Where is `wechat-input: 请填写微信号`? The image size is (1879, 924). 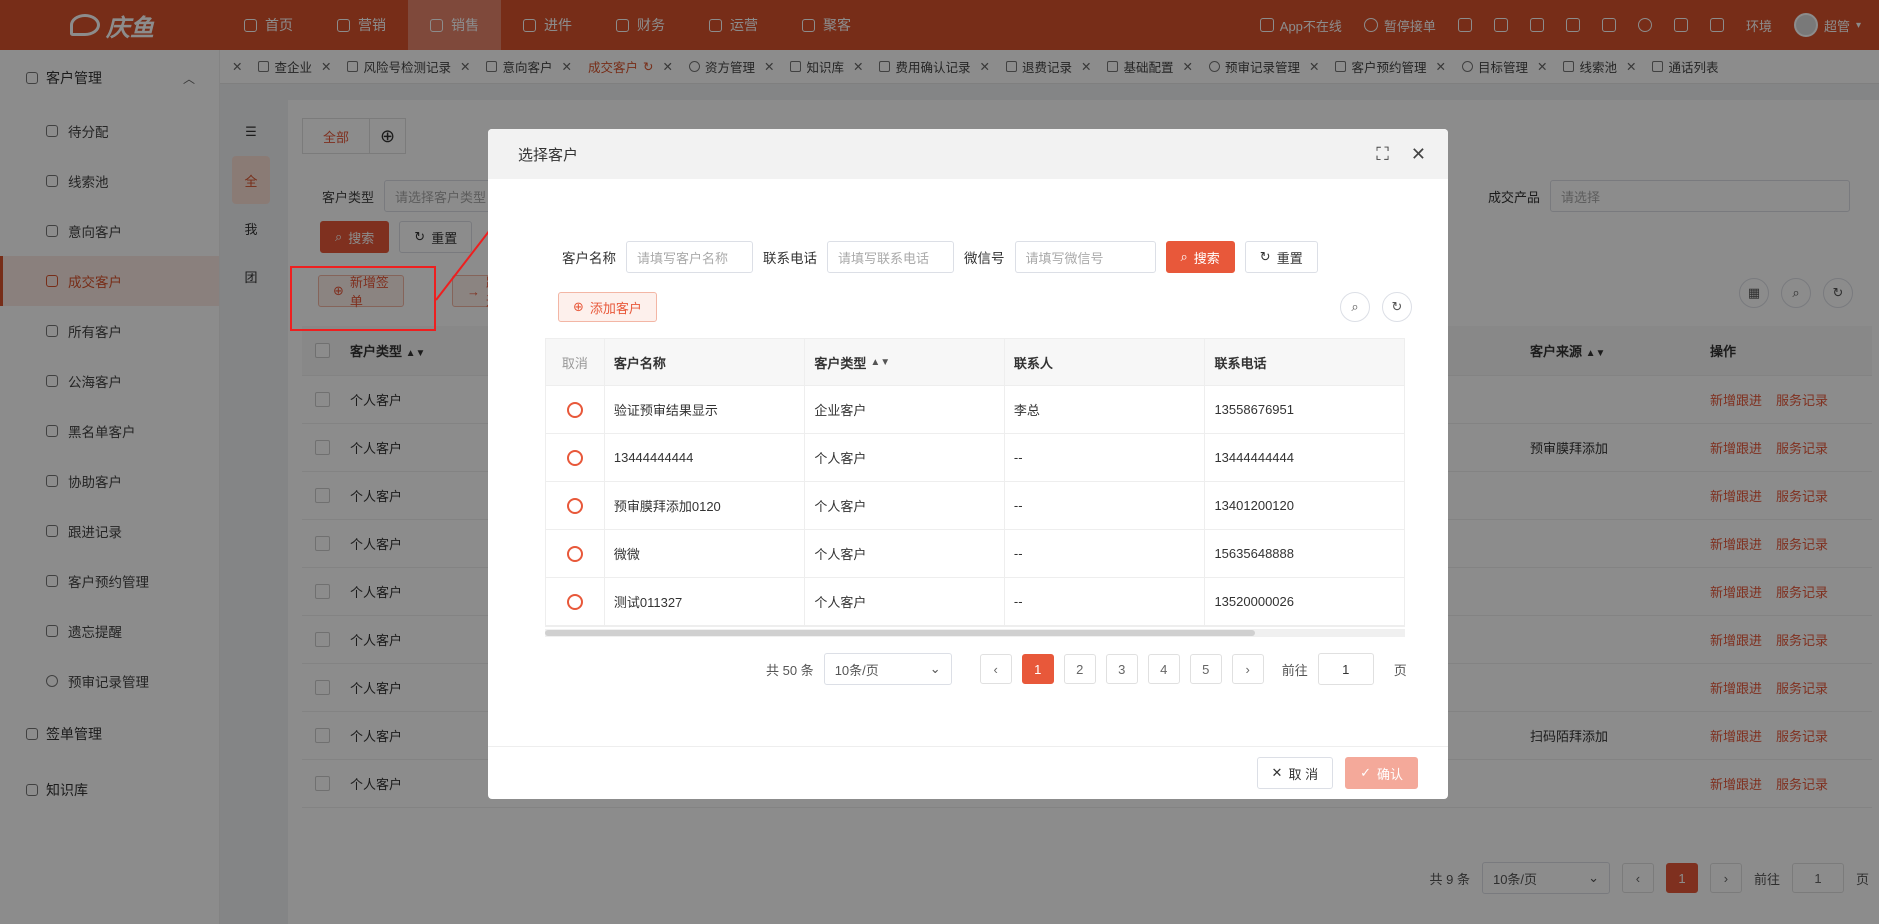
wechat-input: 请填写微信号 is located at coordinates (1085, 257).